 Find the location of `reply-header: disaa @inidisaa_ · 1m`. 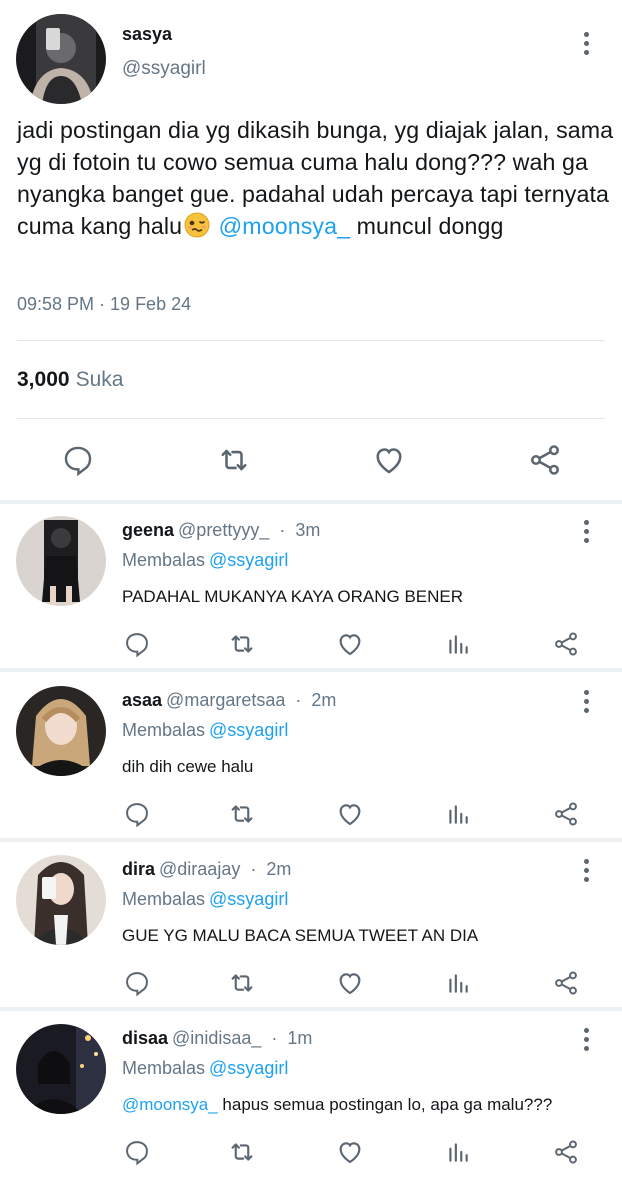

reply-header: disaa @inidisaa_ · 1m is located at coordinates (217, 1038).